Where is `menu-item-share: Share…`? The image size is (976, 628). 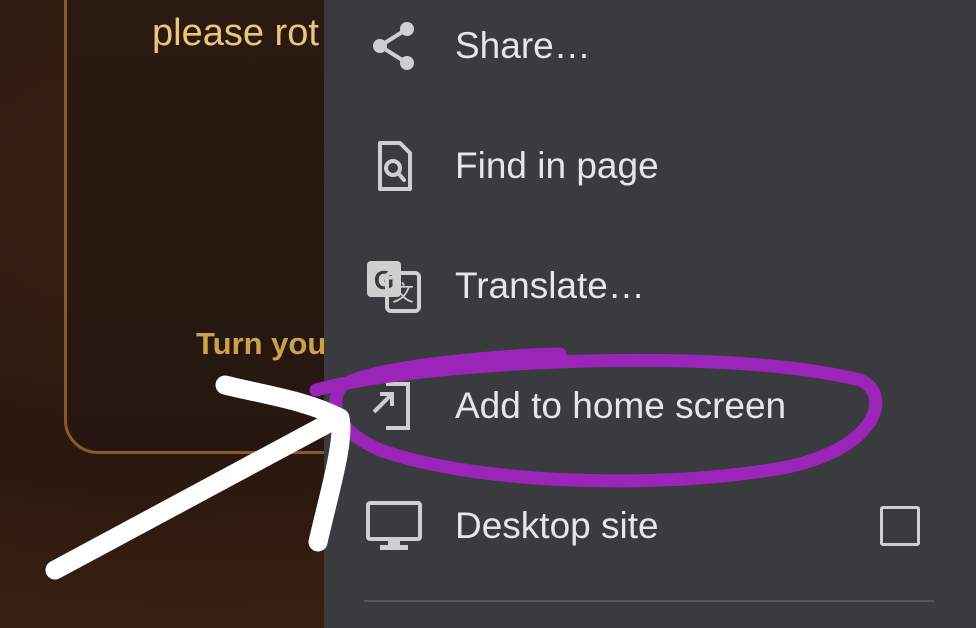 menu-item-share: Share… is located at coordinates (650, 53).